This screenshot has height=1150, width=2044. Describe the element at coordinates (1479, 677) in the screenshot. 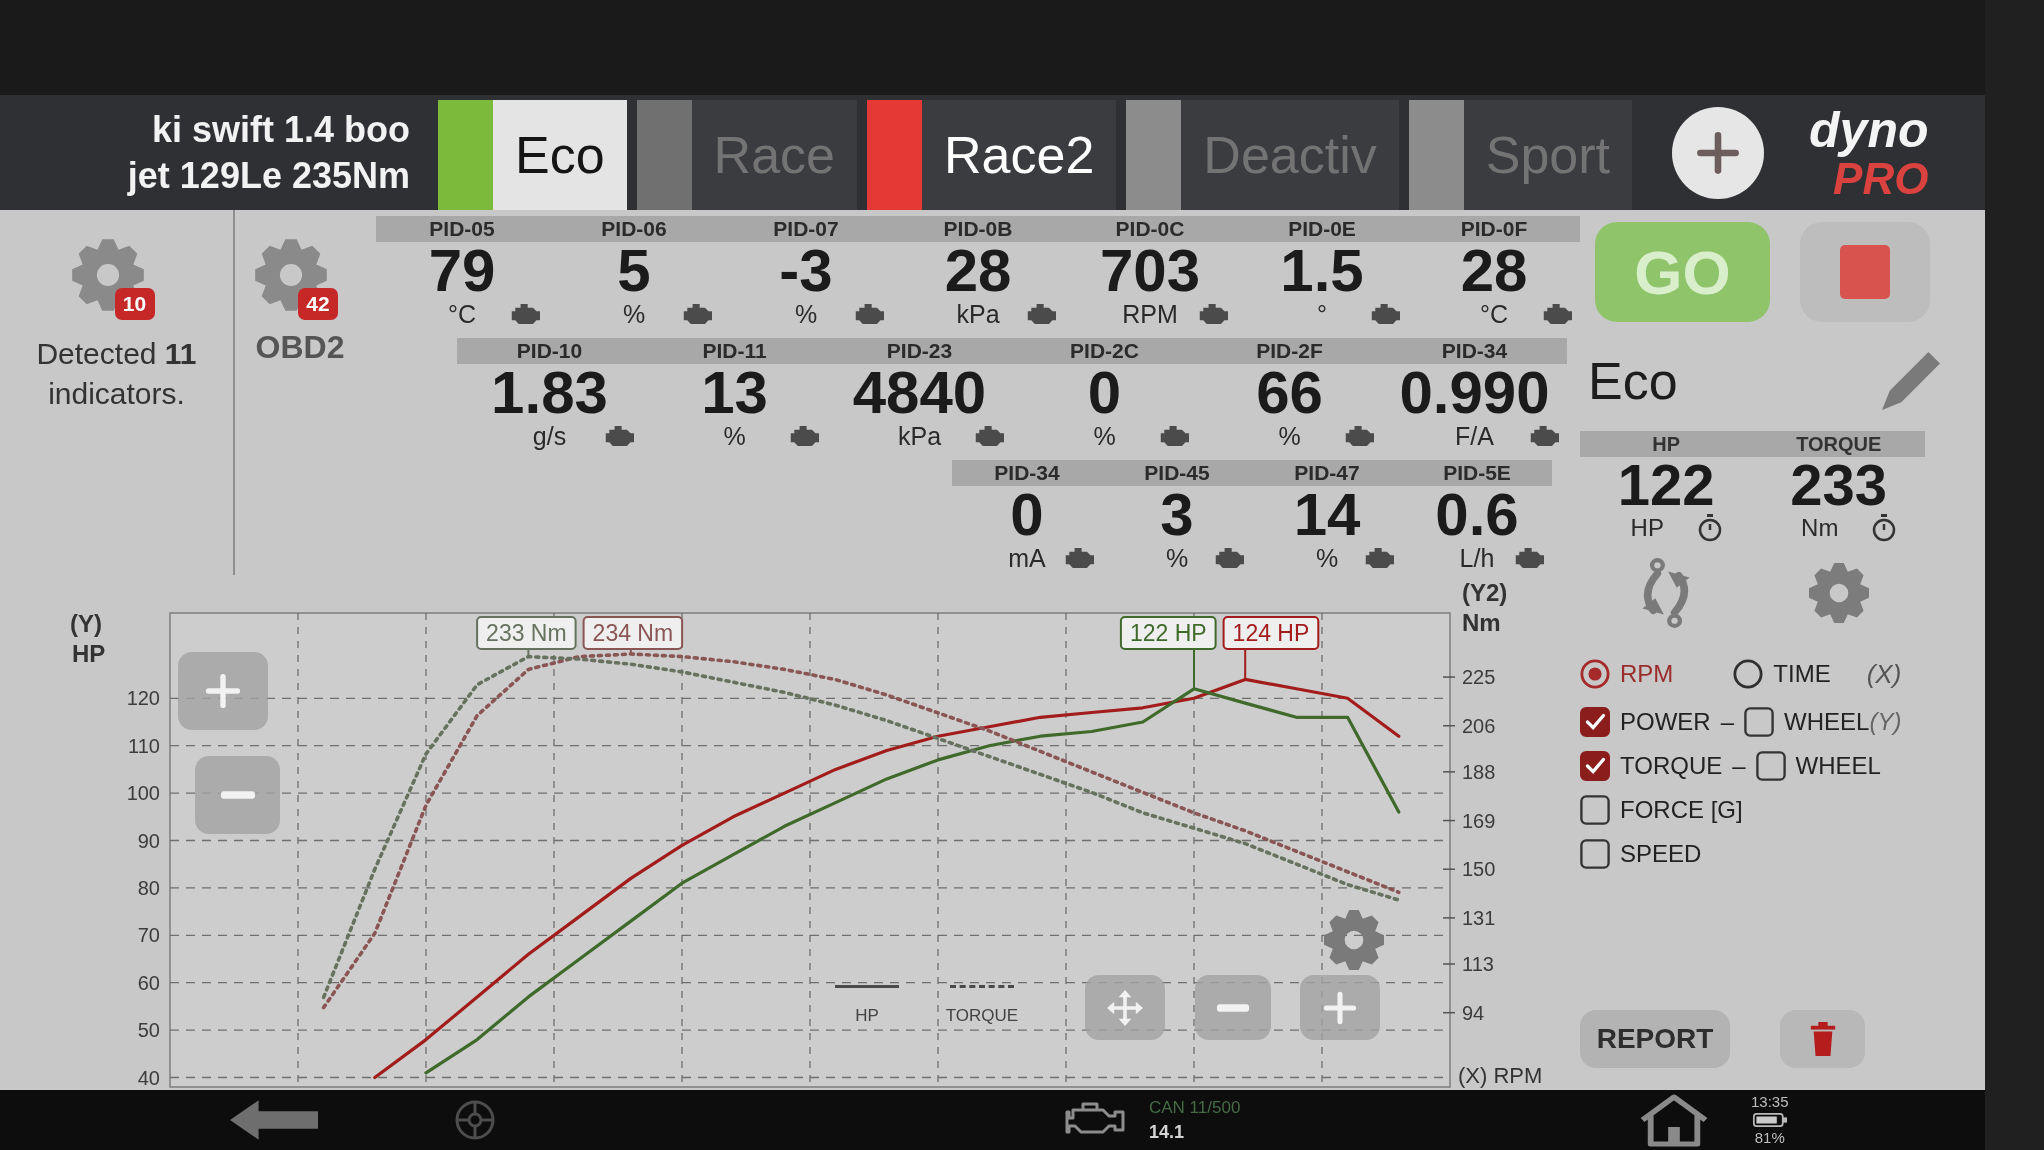

I see `axis-tick-label: 225` at that location.